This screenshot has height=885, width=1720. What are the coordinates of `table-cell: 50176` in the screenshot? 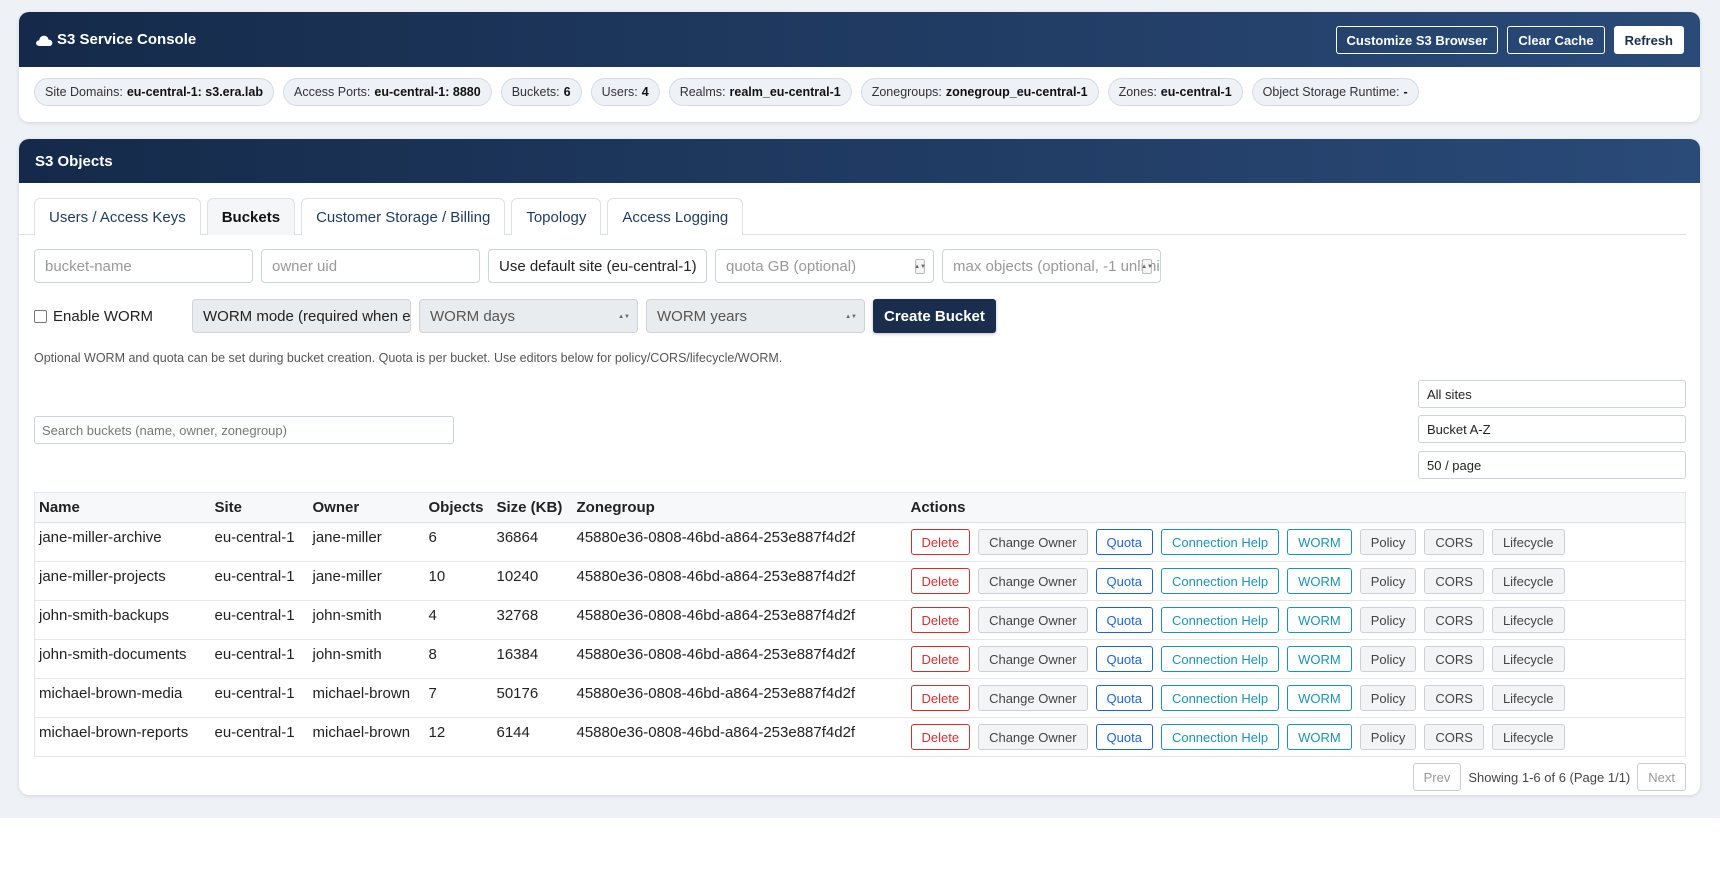 It's located at (532, 698).